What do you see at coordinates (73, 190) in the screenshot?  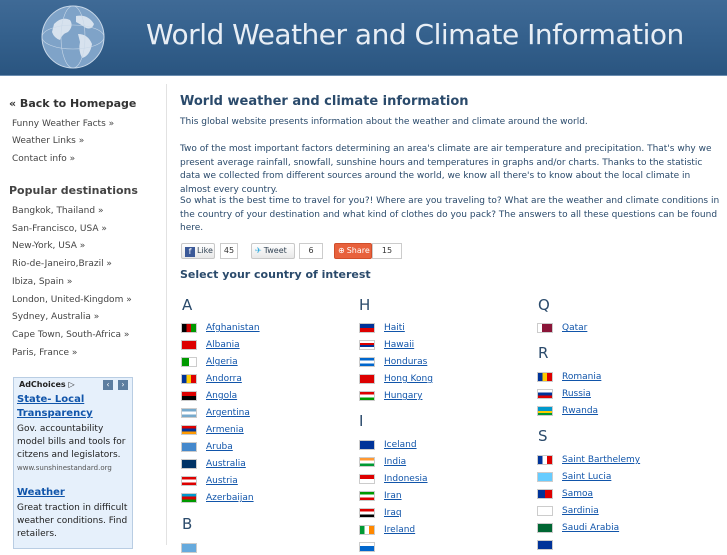 I see `popular-destinations-heading: Popular destinations` at bounding box center [73, 190].